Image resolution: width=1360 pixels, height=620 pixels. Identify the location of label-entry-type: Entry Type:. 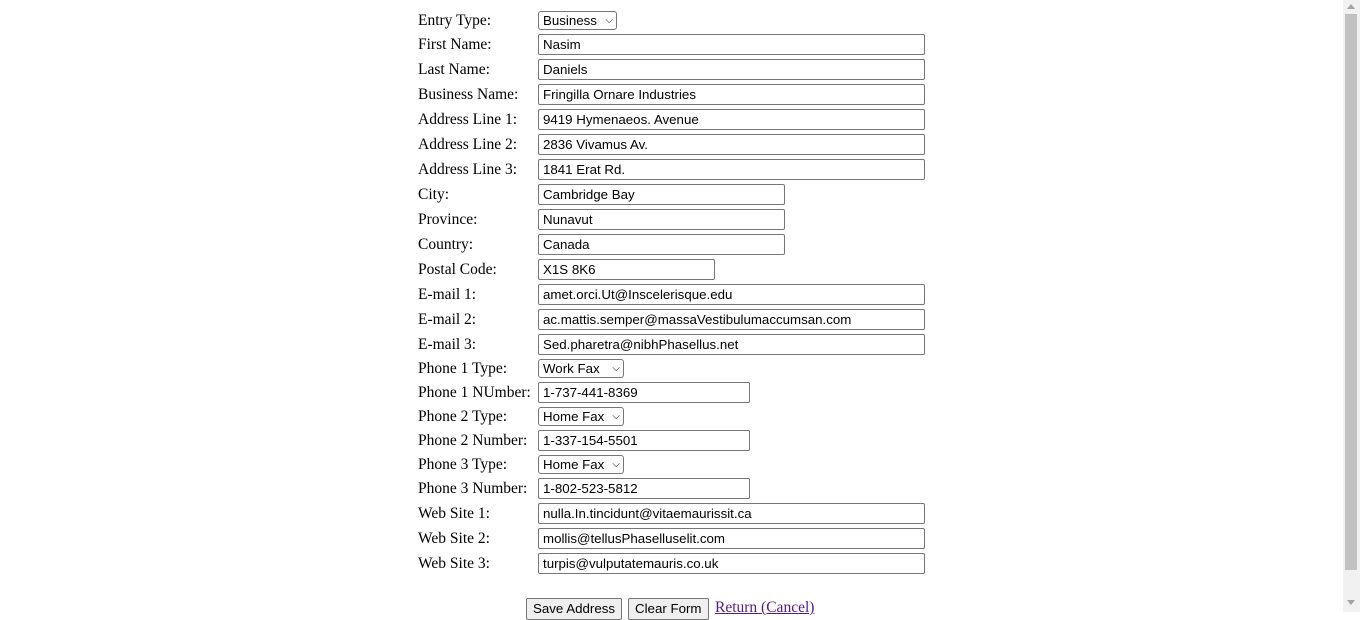
(455, 20).